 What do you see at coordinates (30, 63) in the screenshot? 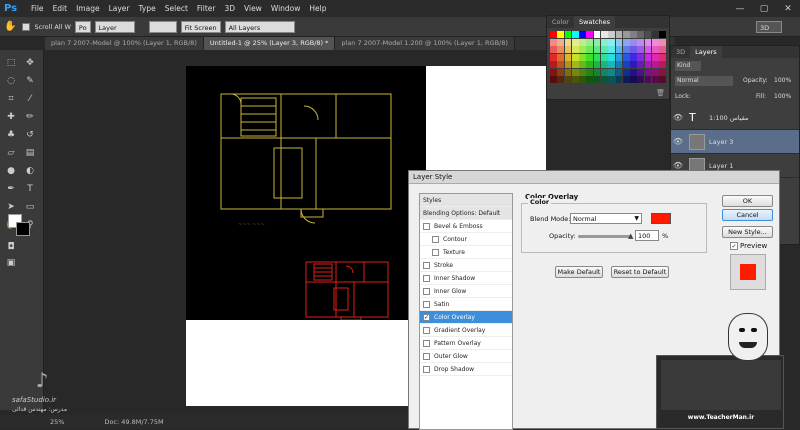
I see `move-tool-icon: ✥` at bounding box center [30, 63].